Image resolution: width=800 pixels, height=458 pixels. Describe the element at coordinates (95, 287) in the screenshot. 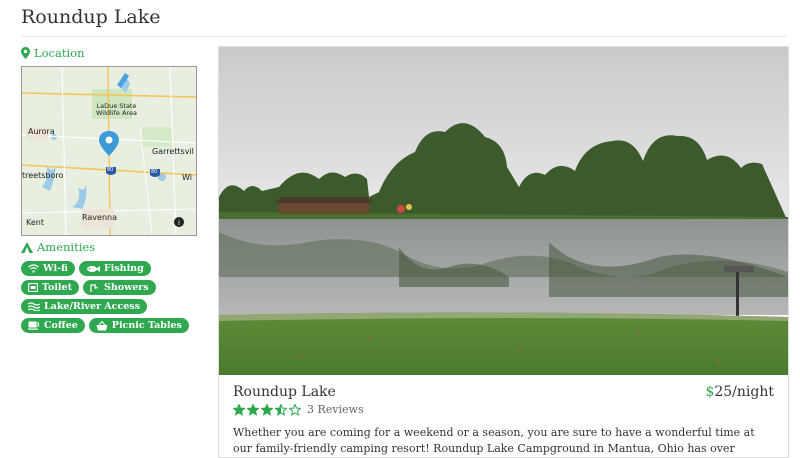

I see `shower-icon` at that location.